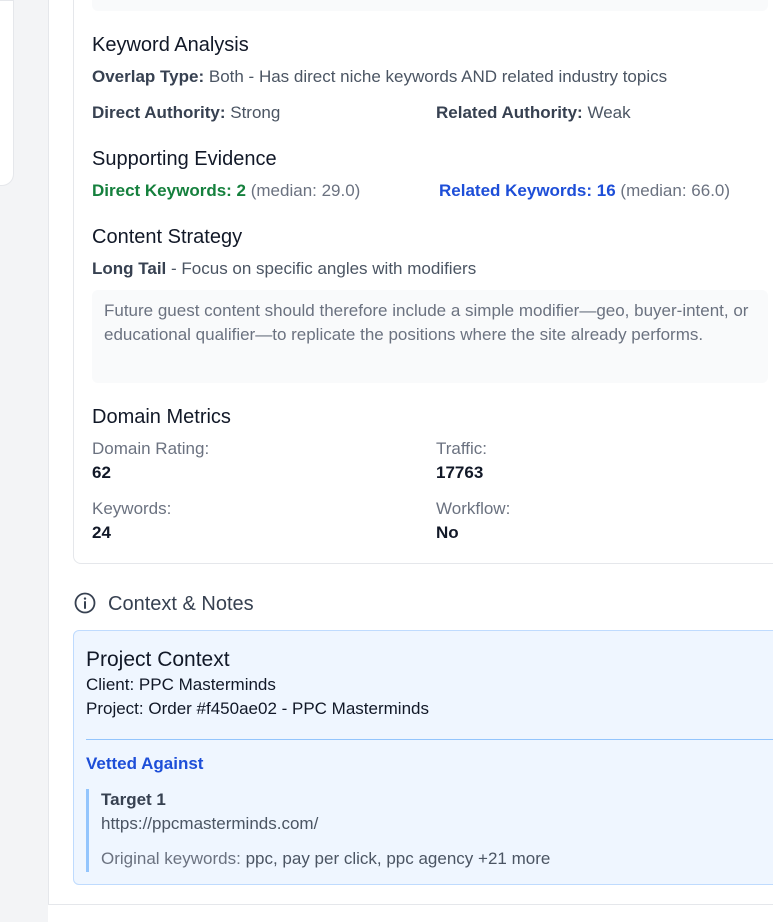 This screenshot has height=922, width=773. Describe the element at coordinates (181, 604) in the screenshot. I see `context-notes-heading: Context & Notes` at that location.